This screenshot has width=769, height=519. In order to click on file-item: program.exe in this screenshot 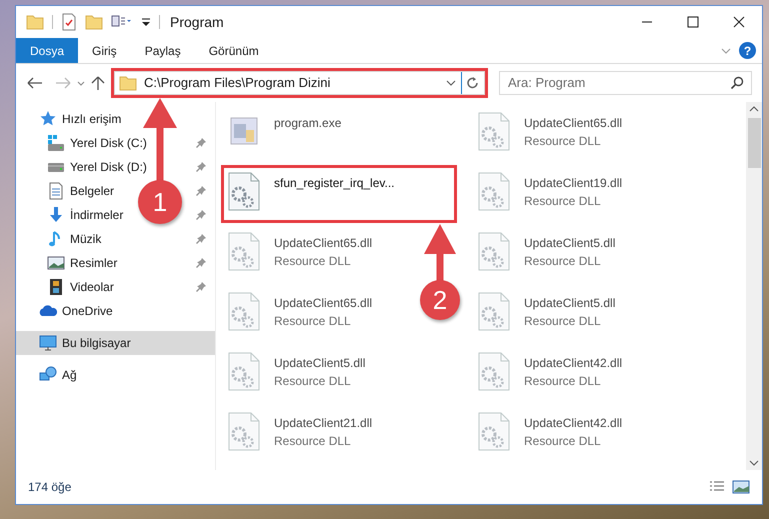, I will do `click(285, 134)`.